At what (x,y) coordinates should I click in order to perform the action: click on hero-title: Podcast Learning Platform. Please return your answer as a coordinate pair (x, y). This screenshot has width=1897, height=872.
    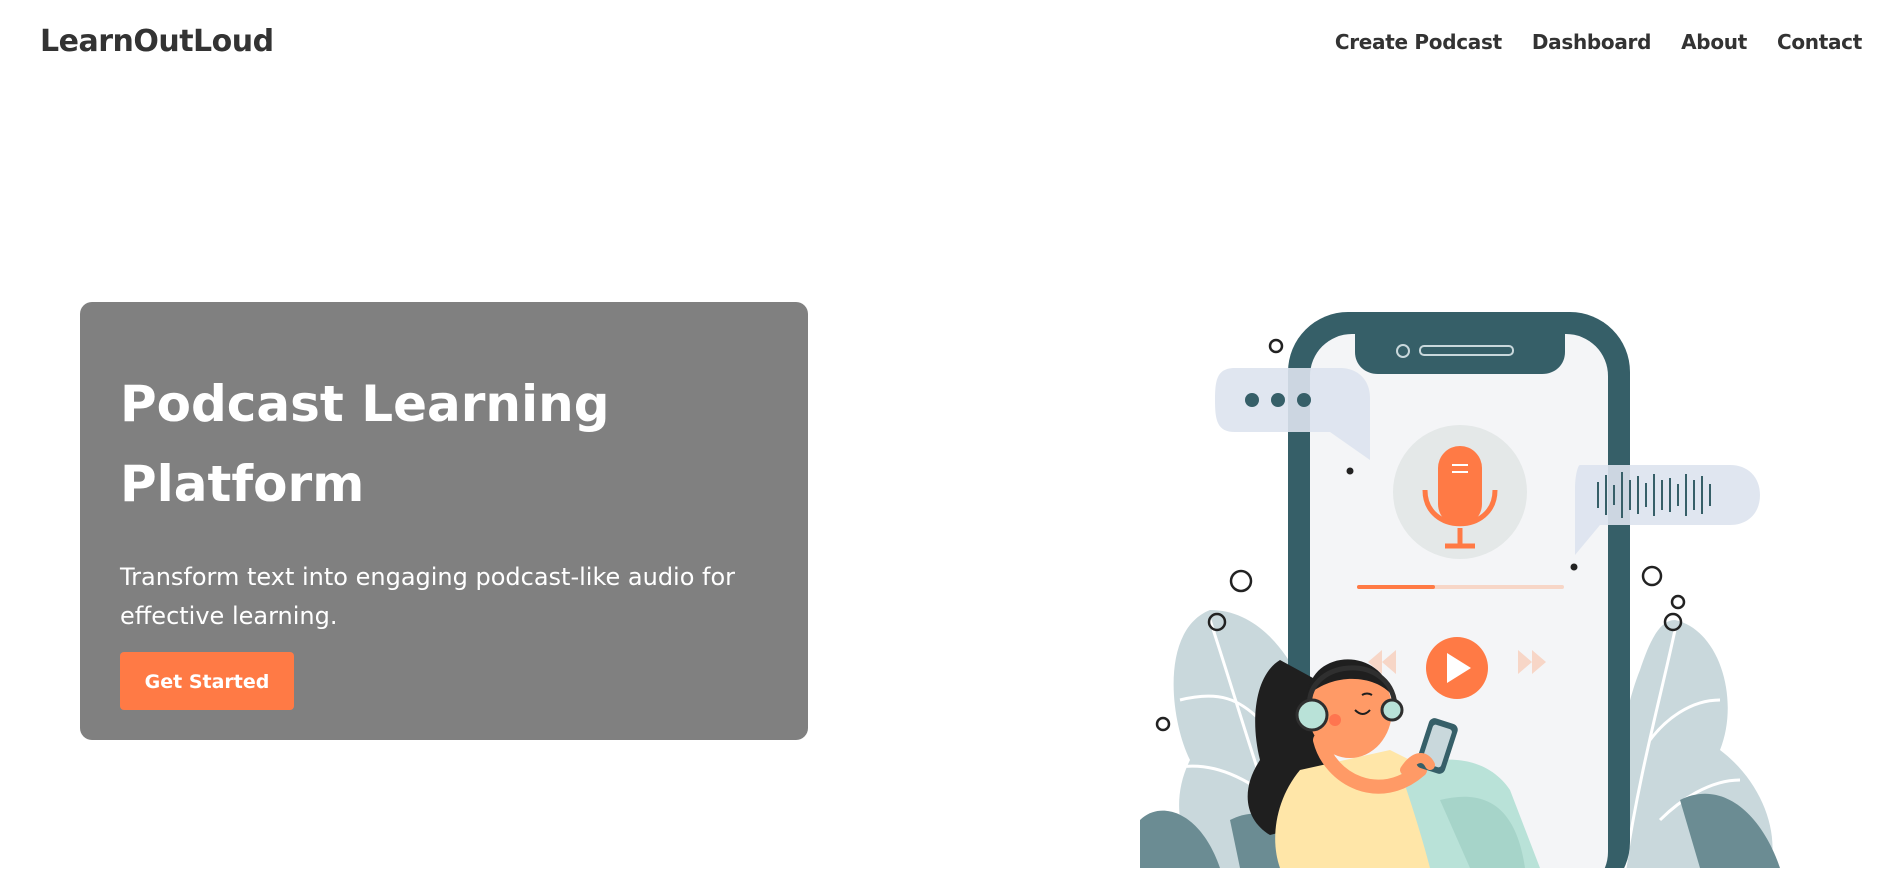
    Looking at the image, I should click on (365, 444).